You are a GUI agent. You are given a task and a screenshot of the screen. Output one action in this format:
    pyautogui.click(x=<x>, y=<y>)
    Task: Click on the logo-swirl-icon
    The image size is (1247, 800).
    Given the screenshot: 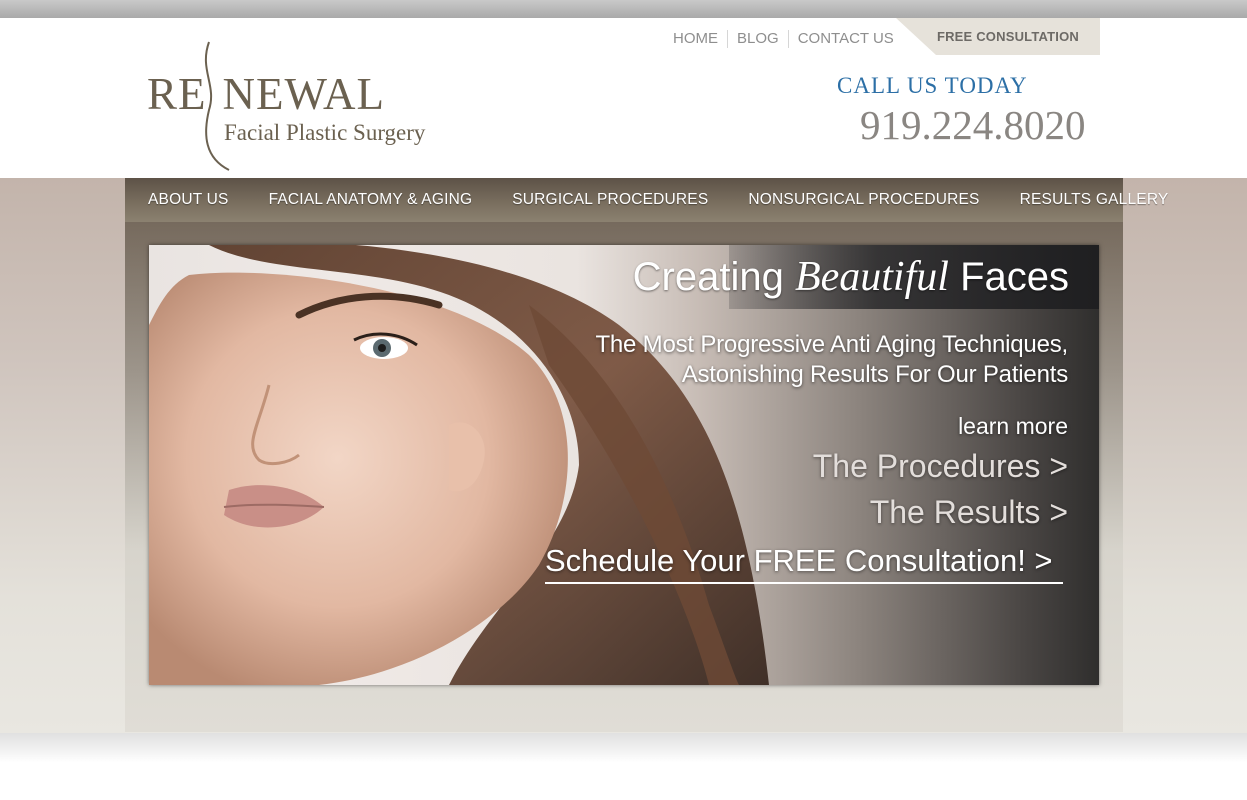 What is the action you would take?
    pyautogui.click(x=217, y=106)
    